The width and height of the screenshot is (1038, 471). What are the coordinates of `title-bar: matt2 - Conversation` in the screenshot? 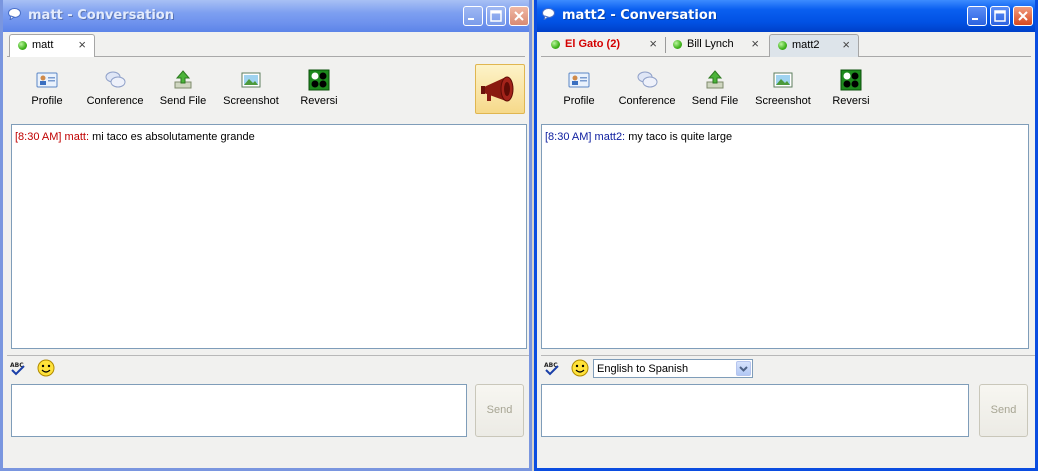 It's located at (786, 16).